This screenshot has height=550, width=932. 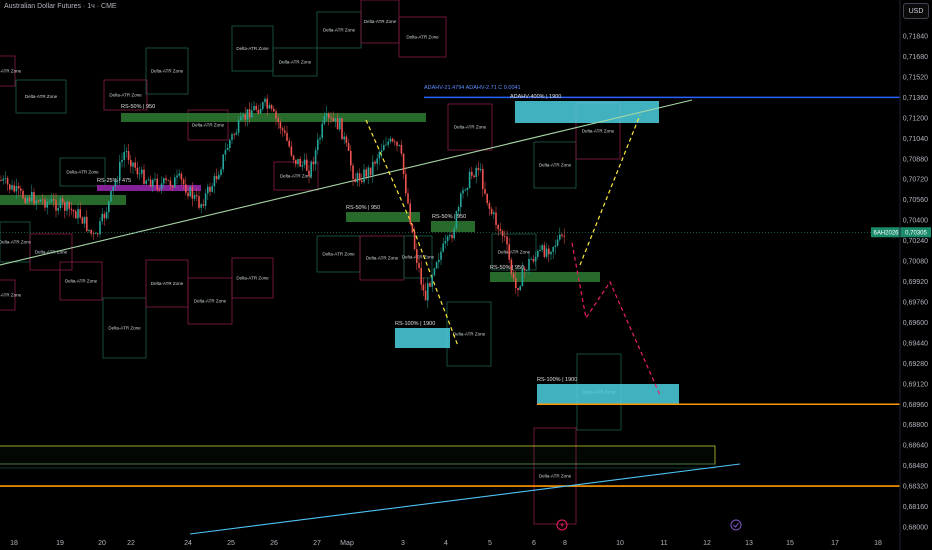 What do you see at coordinates (557, 380) in the screenshot?
I see `rs-annotation: RS-100% | 1900` at bounding box center [557, 380].